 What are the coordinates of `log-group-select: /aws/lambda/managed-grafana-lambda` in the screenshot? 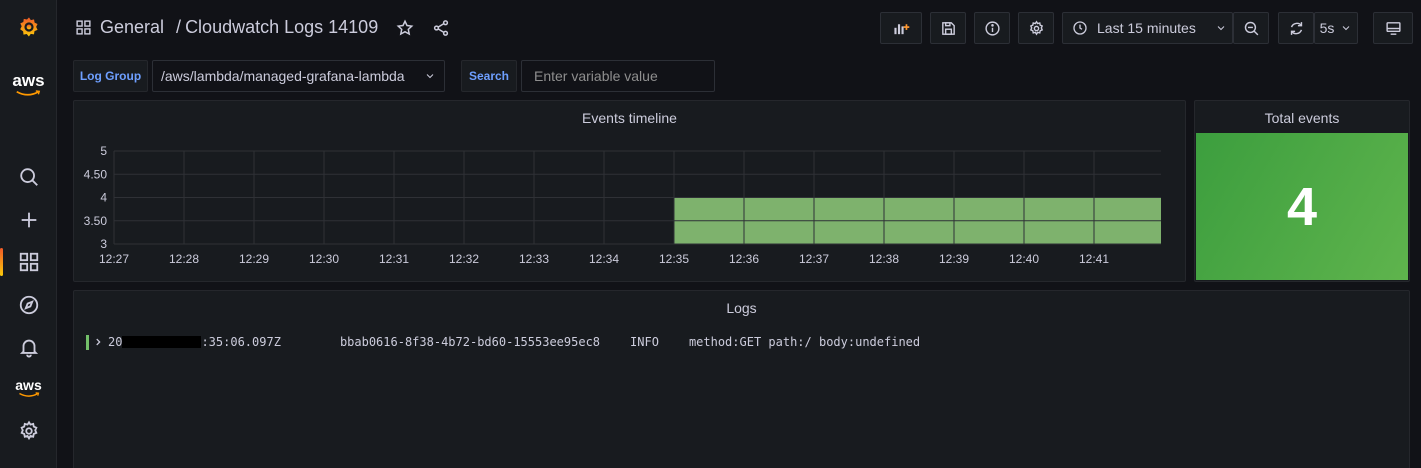 It's located at (298, 76).